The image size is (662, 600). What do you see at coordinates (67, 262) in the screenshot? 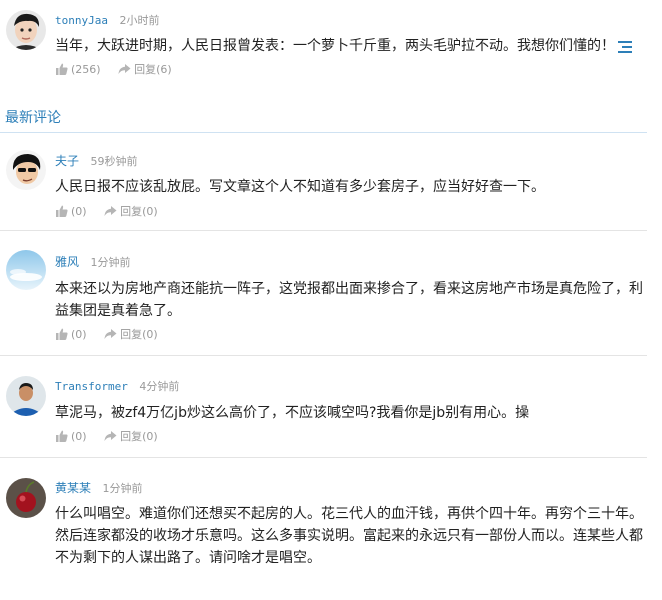
I see `username-link: 雅风` at bounding box center [67, 262].